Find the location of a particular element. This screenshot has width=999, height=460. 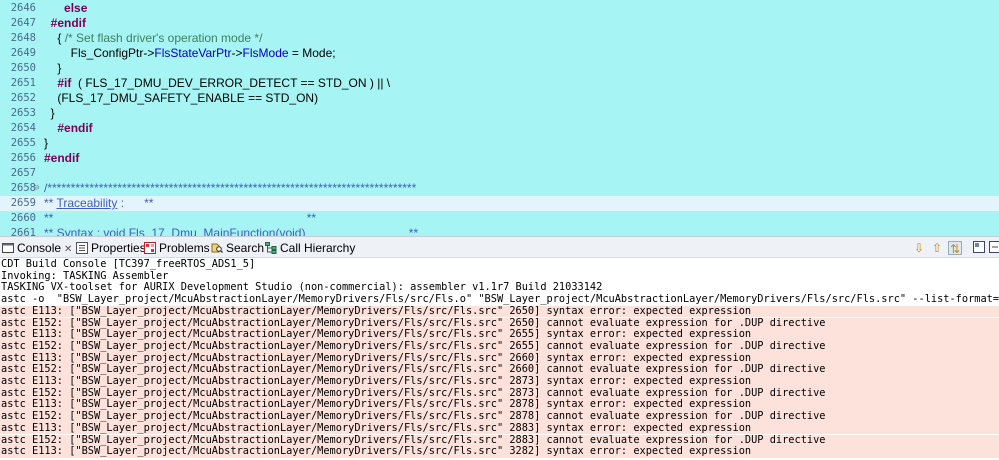

code-text: ** ** is located at coordinates (180, 218).